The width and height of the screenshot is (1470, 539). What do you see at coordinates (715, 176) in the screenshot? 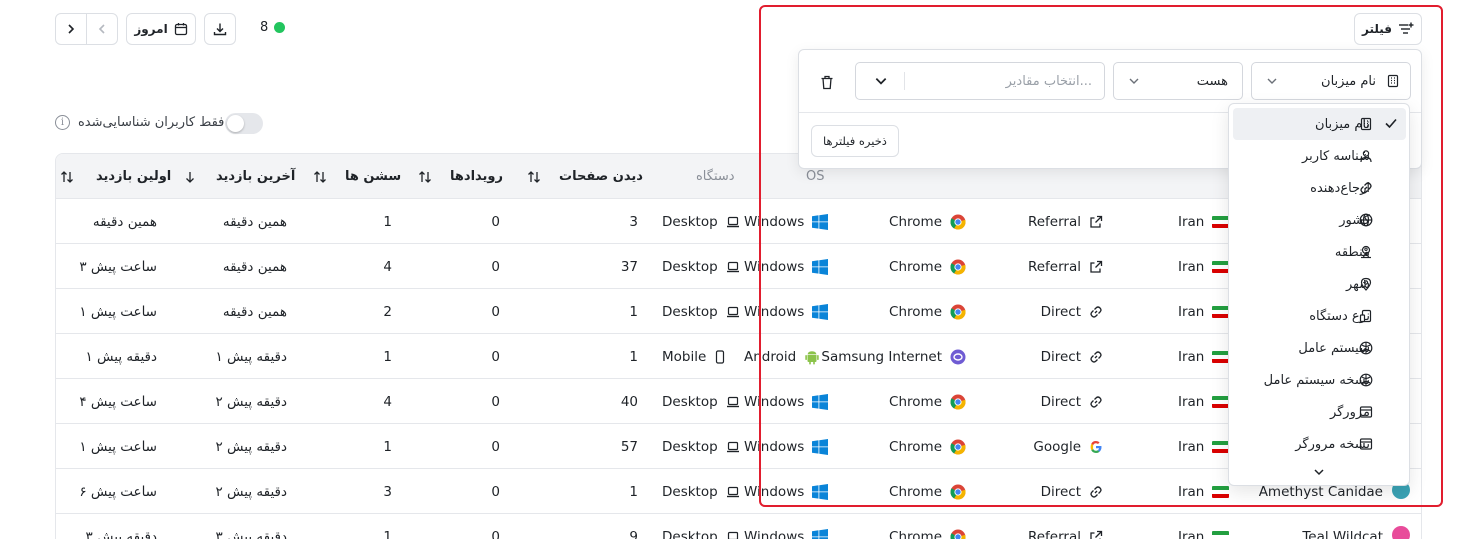
I see `column-device: دستگاه` at bounding box center [715, 176].